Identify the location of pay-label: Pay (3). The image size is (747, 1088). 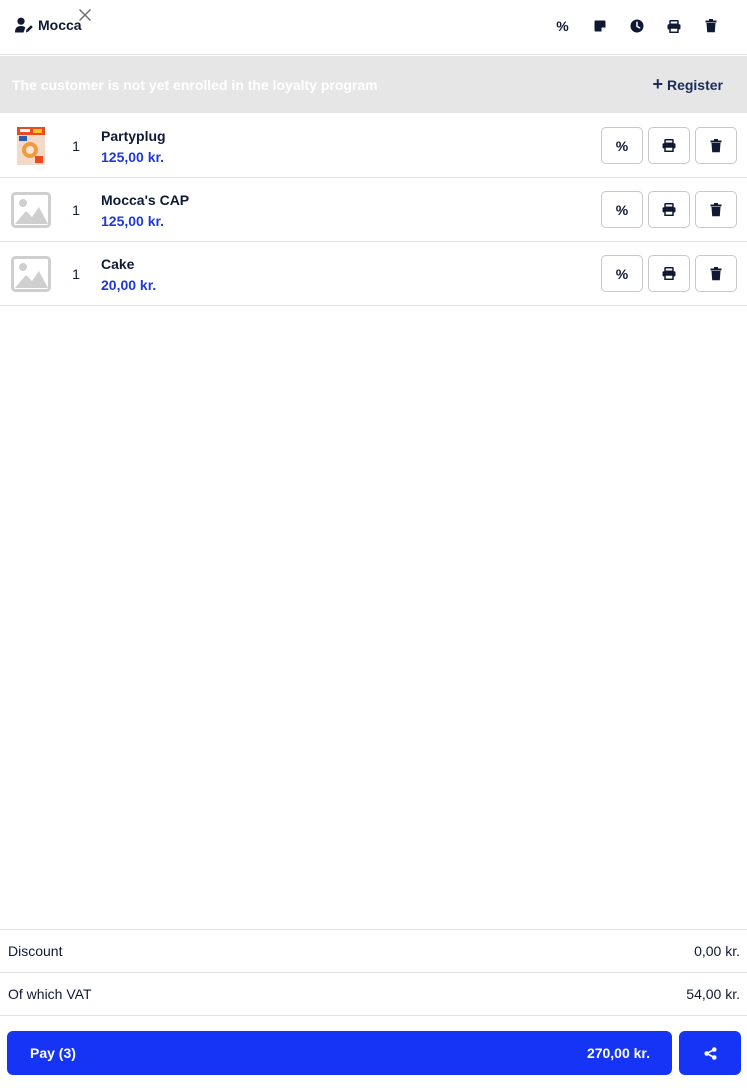
(53, 1053).